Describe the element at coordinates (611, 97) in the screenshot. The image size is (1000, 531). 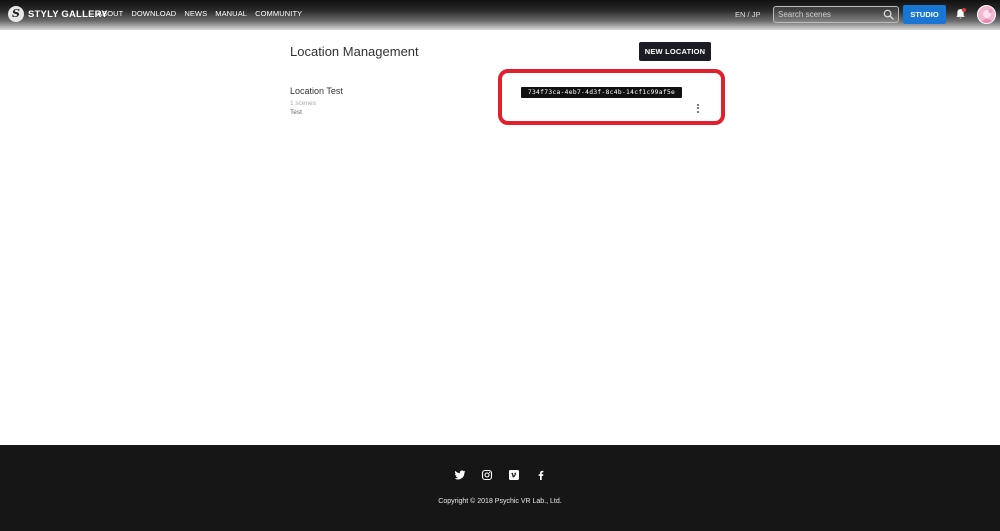
I see `red-highlight-annotation` at that location.